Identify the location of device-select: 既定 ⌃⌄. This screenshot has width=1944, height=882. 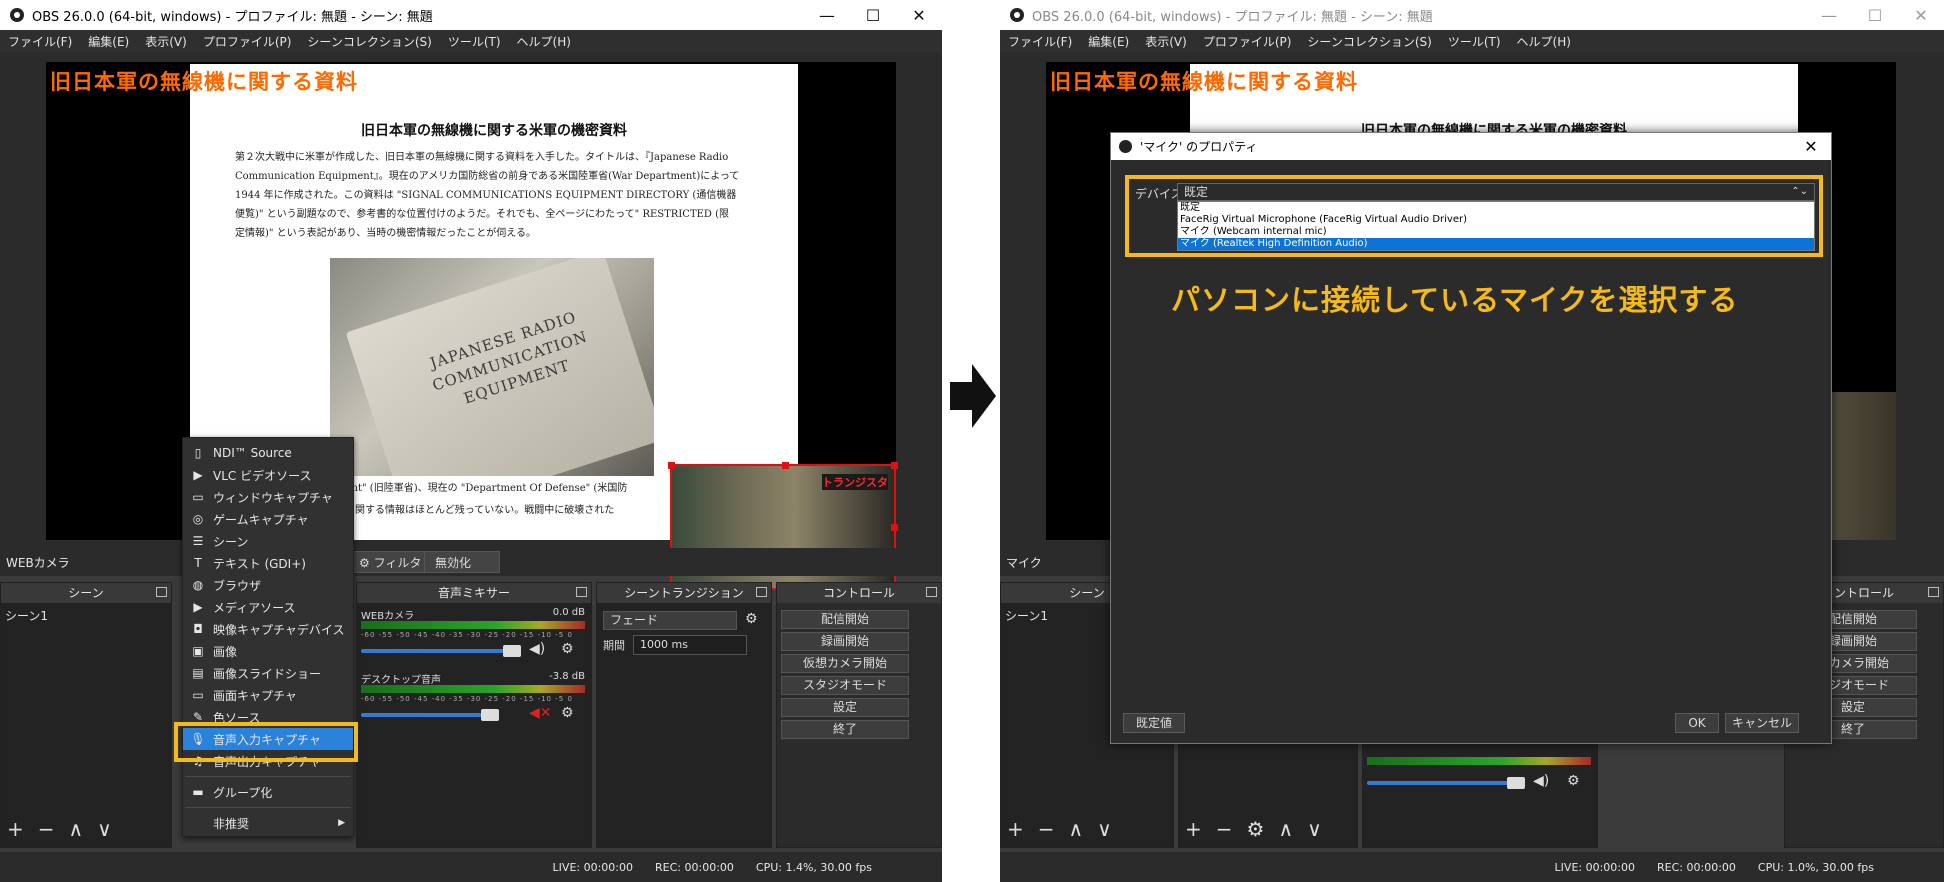
(1496, 192).